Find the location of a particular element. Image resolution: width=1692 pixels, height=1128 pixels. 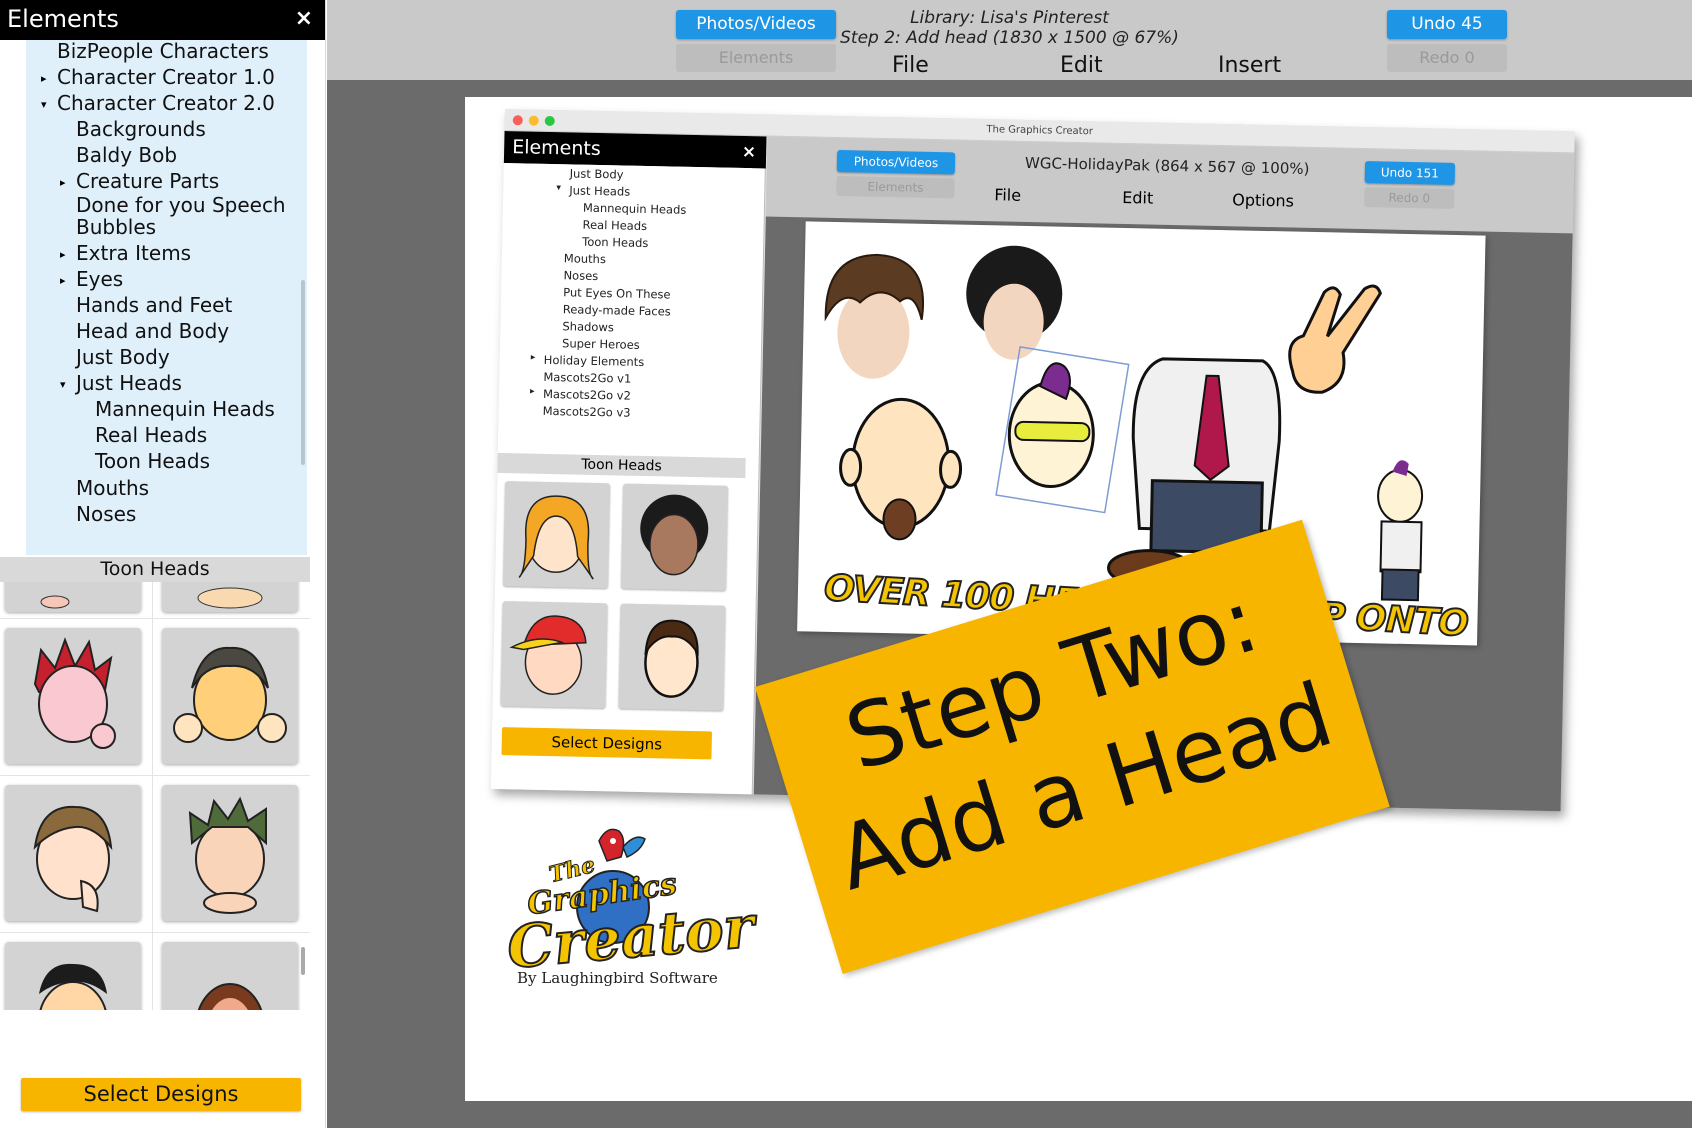

embedded-thumbnail-header: Toon Heads is located at coordinates (621, 465).